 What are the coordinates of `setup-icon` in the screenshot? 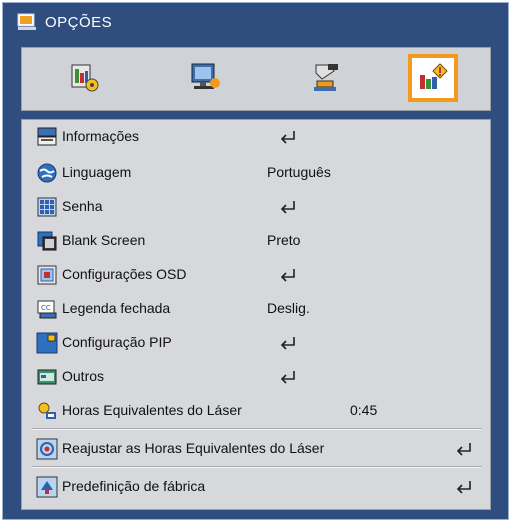 It's located at (326, 77).